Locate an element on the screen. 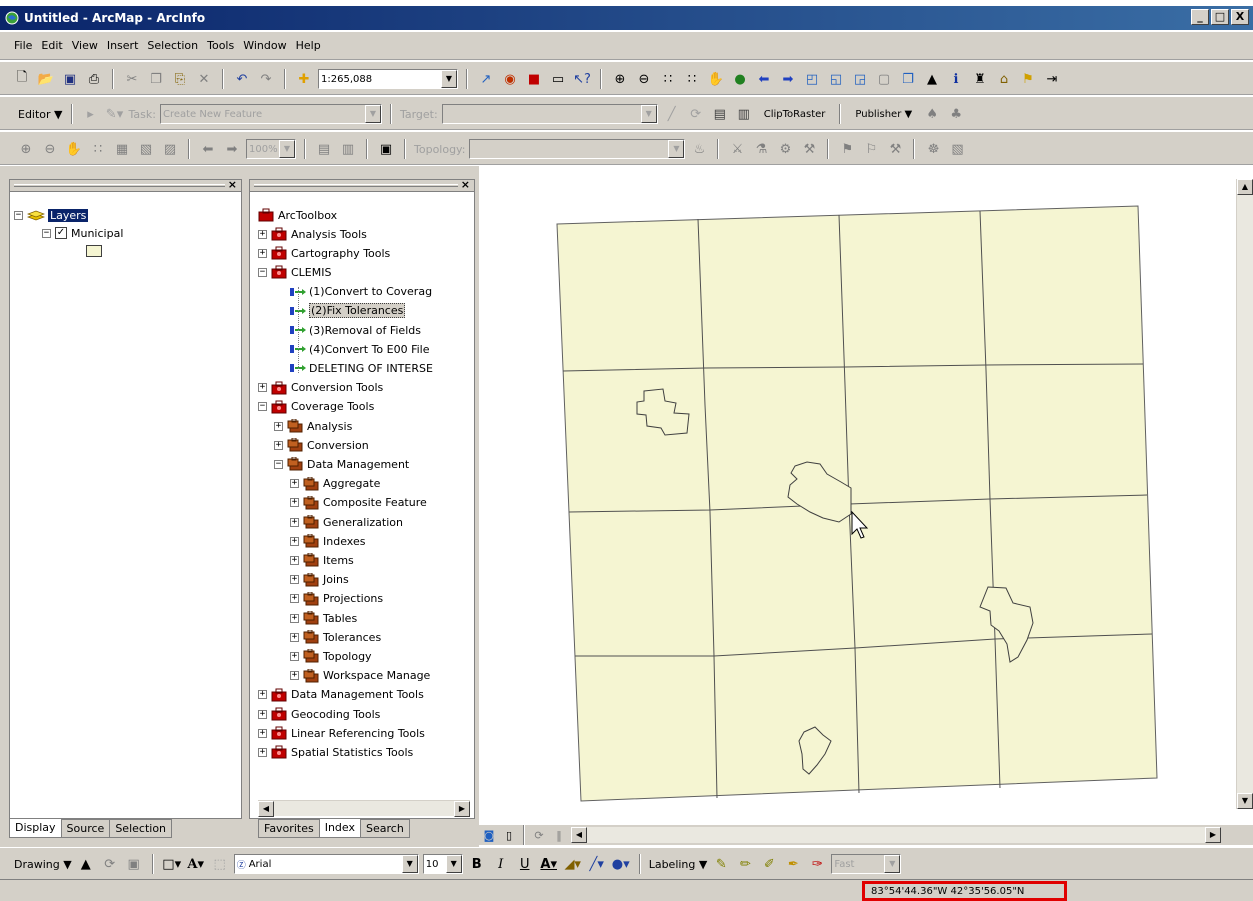 The height and width of the screenshot is (901, 1253). toolbox-item: + Tolerances is located at coordinates (335, 637).